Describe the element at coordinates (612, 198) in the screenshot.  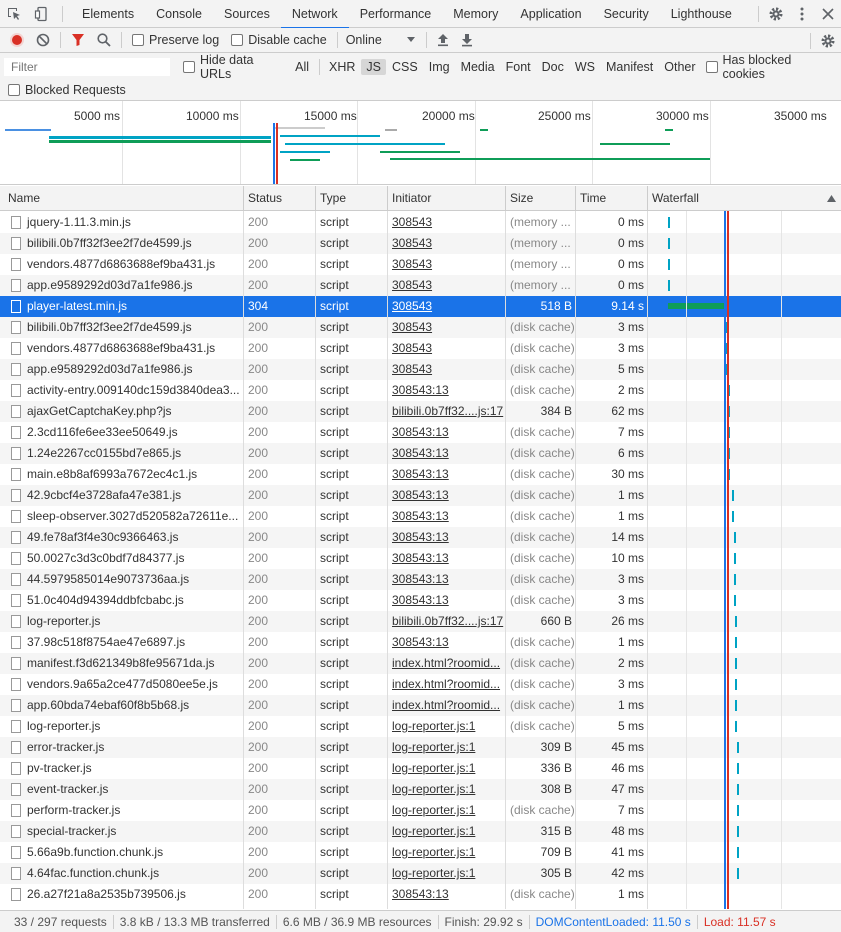
I see `column-header-time: Time` at that location.